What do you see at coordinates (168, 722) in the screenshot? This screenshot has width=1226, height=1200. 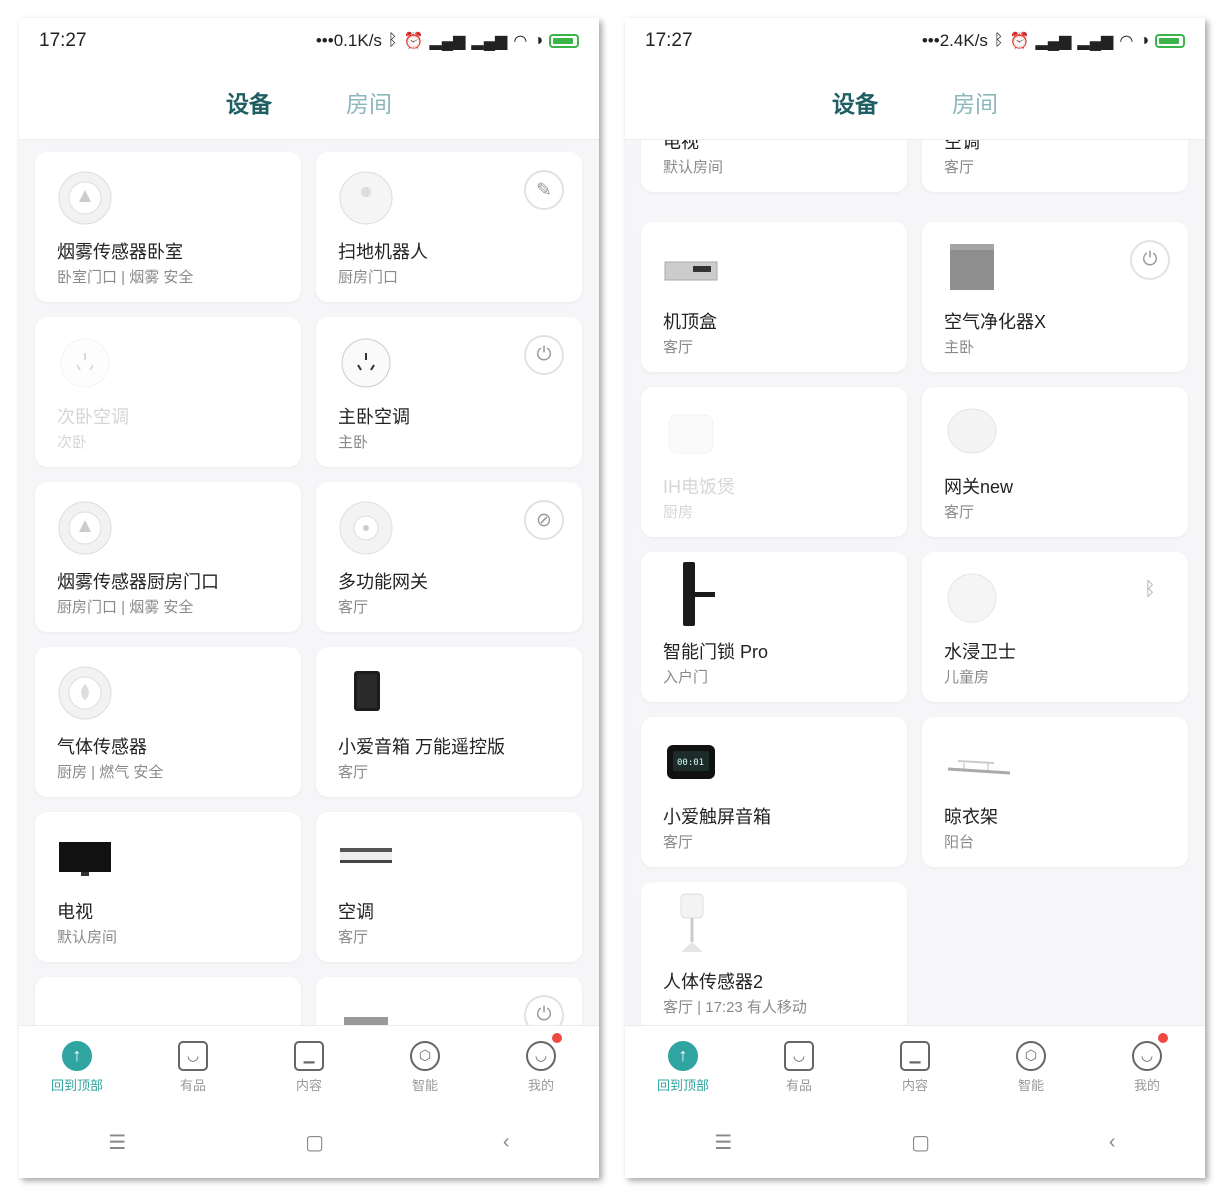 I see `device-card: 气体传感器 厨房 | 燃气 安全` at bounding box center [168, 722].